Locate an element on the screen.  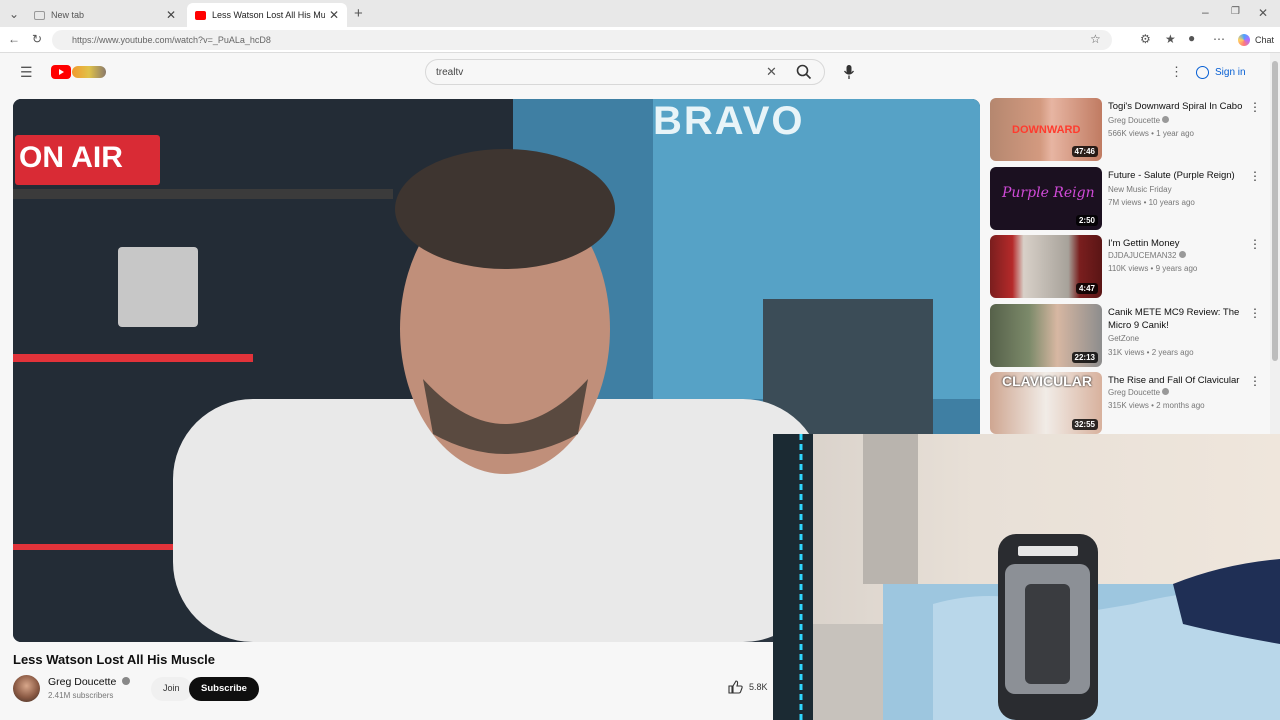
like-button: 5.8K is located at coordinates (748, 687).